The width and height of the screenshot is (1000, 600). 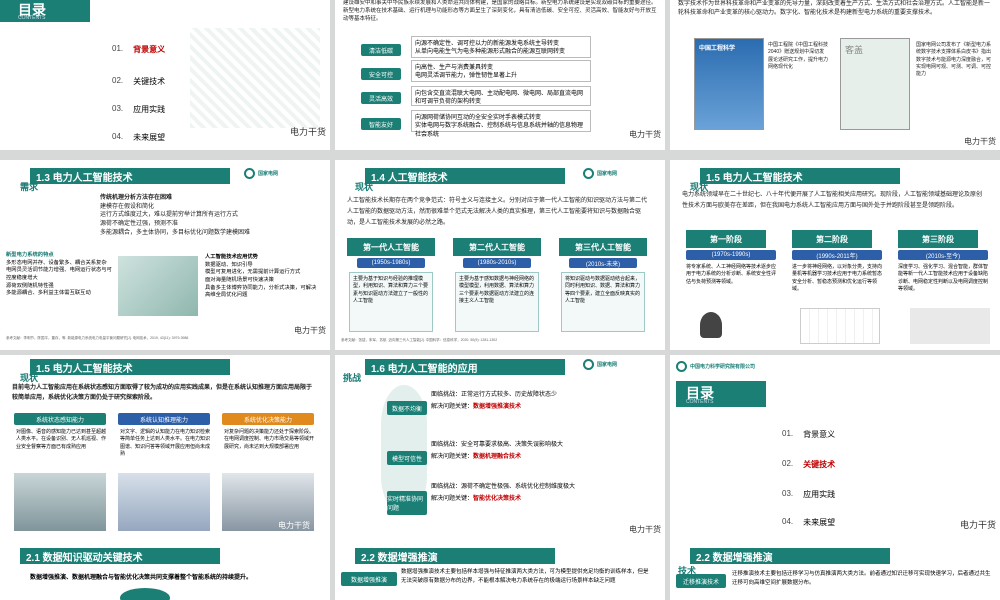 I want to click on chart-thumbnail, so click(x=950, y=326).